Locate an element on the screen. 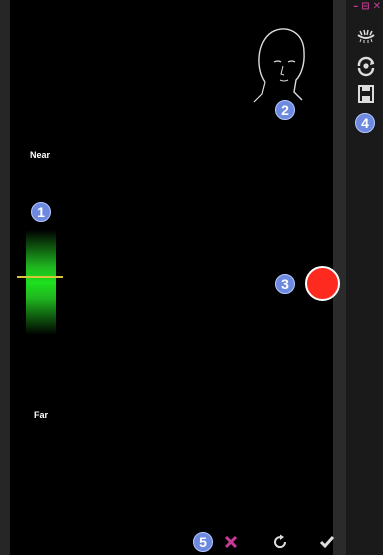 The width and height of the screenshot is (383, 555). close-button: ✕ is located at coordinates (377, 6).